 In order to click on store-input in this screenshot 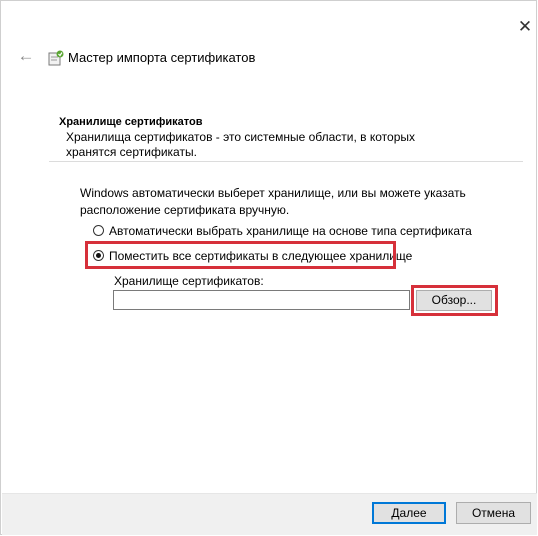, I will do `click(261, 300)`.